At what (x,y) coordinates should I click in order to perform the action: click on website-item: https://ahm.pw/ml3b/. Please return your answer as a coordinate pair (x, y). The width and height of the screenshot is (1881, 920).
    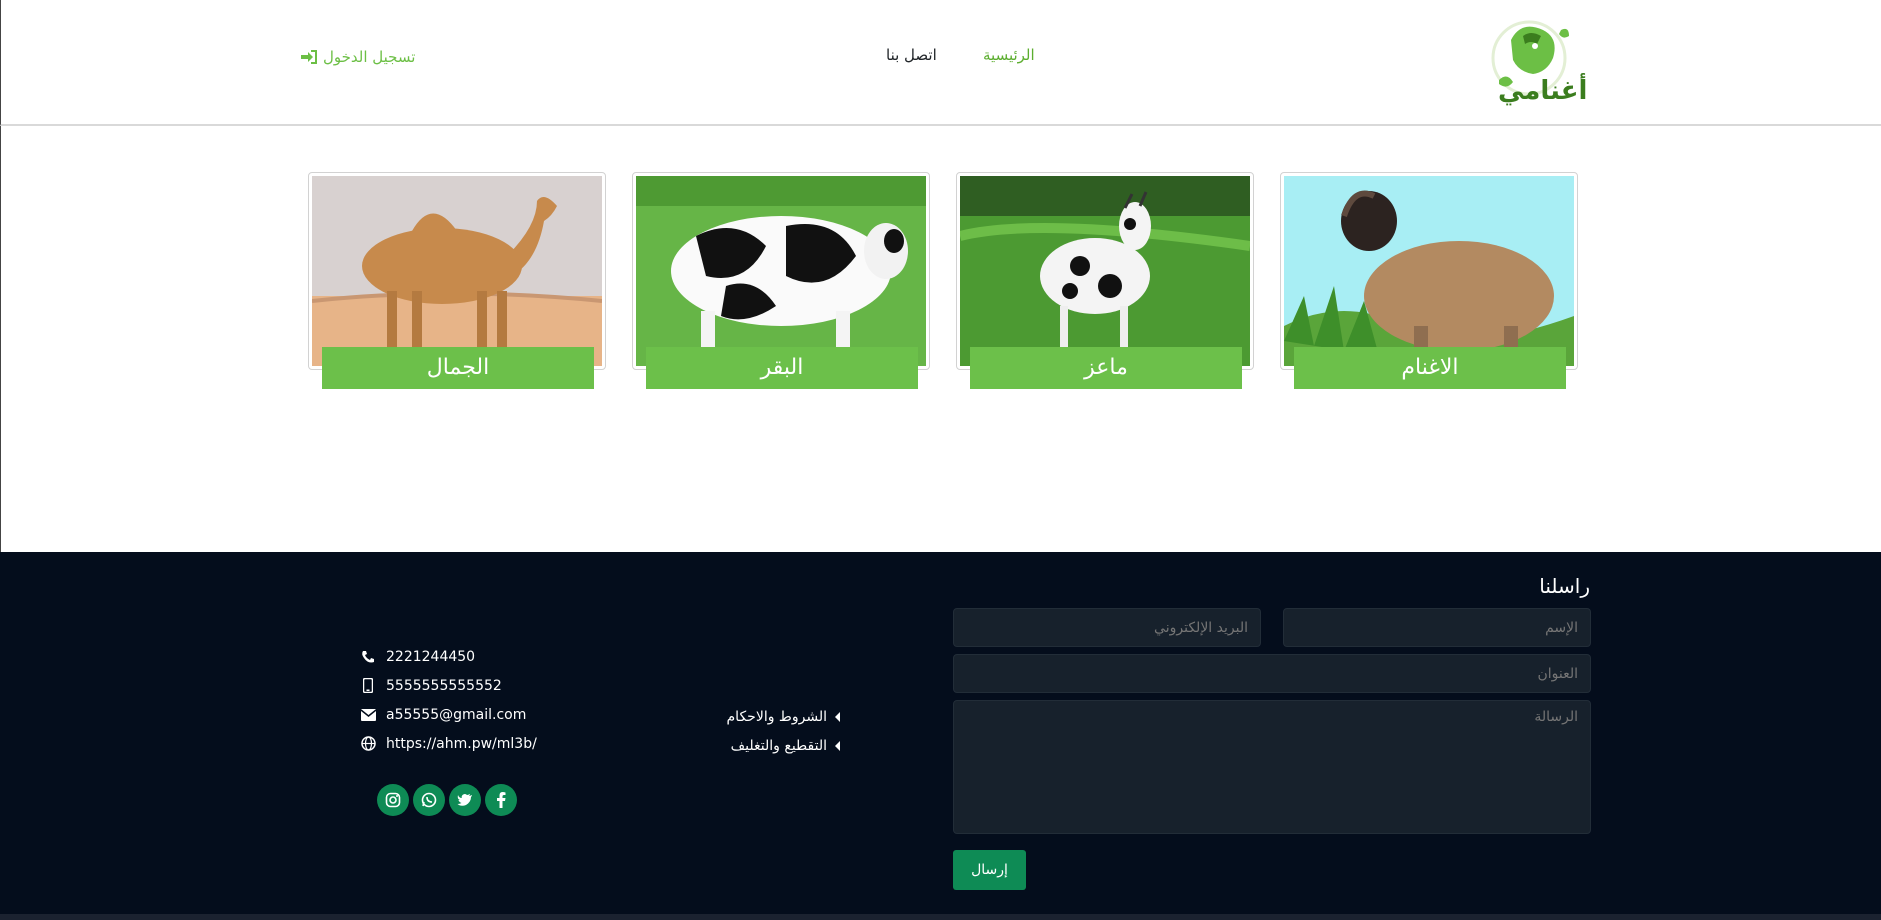
    Looking at the image, I should click on (470, 743).